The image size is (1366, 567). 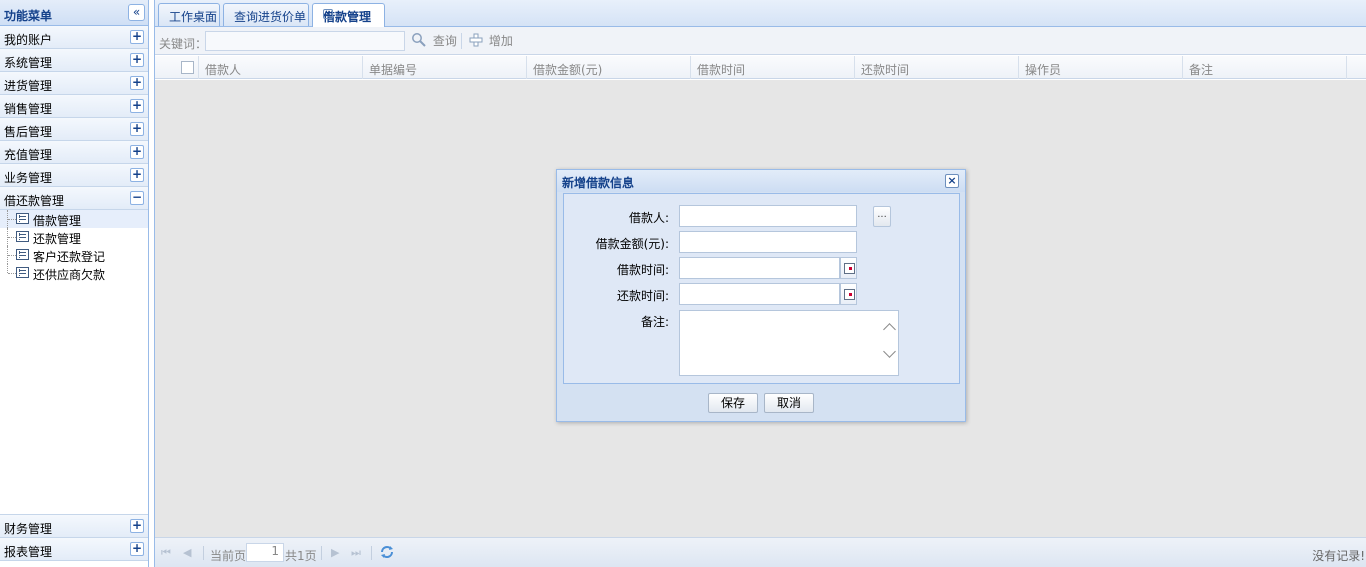 I want to click on current-page-label: 当前页, so click(x=228, y=556).